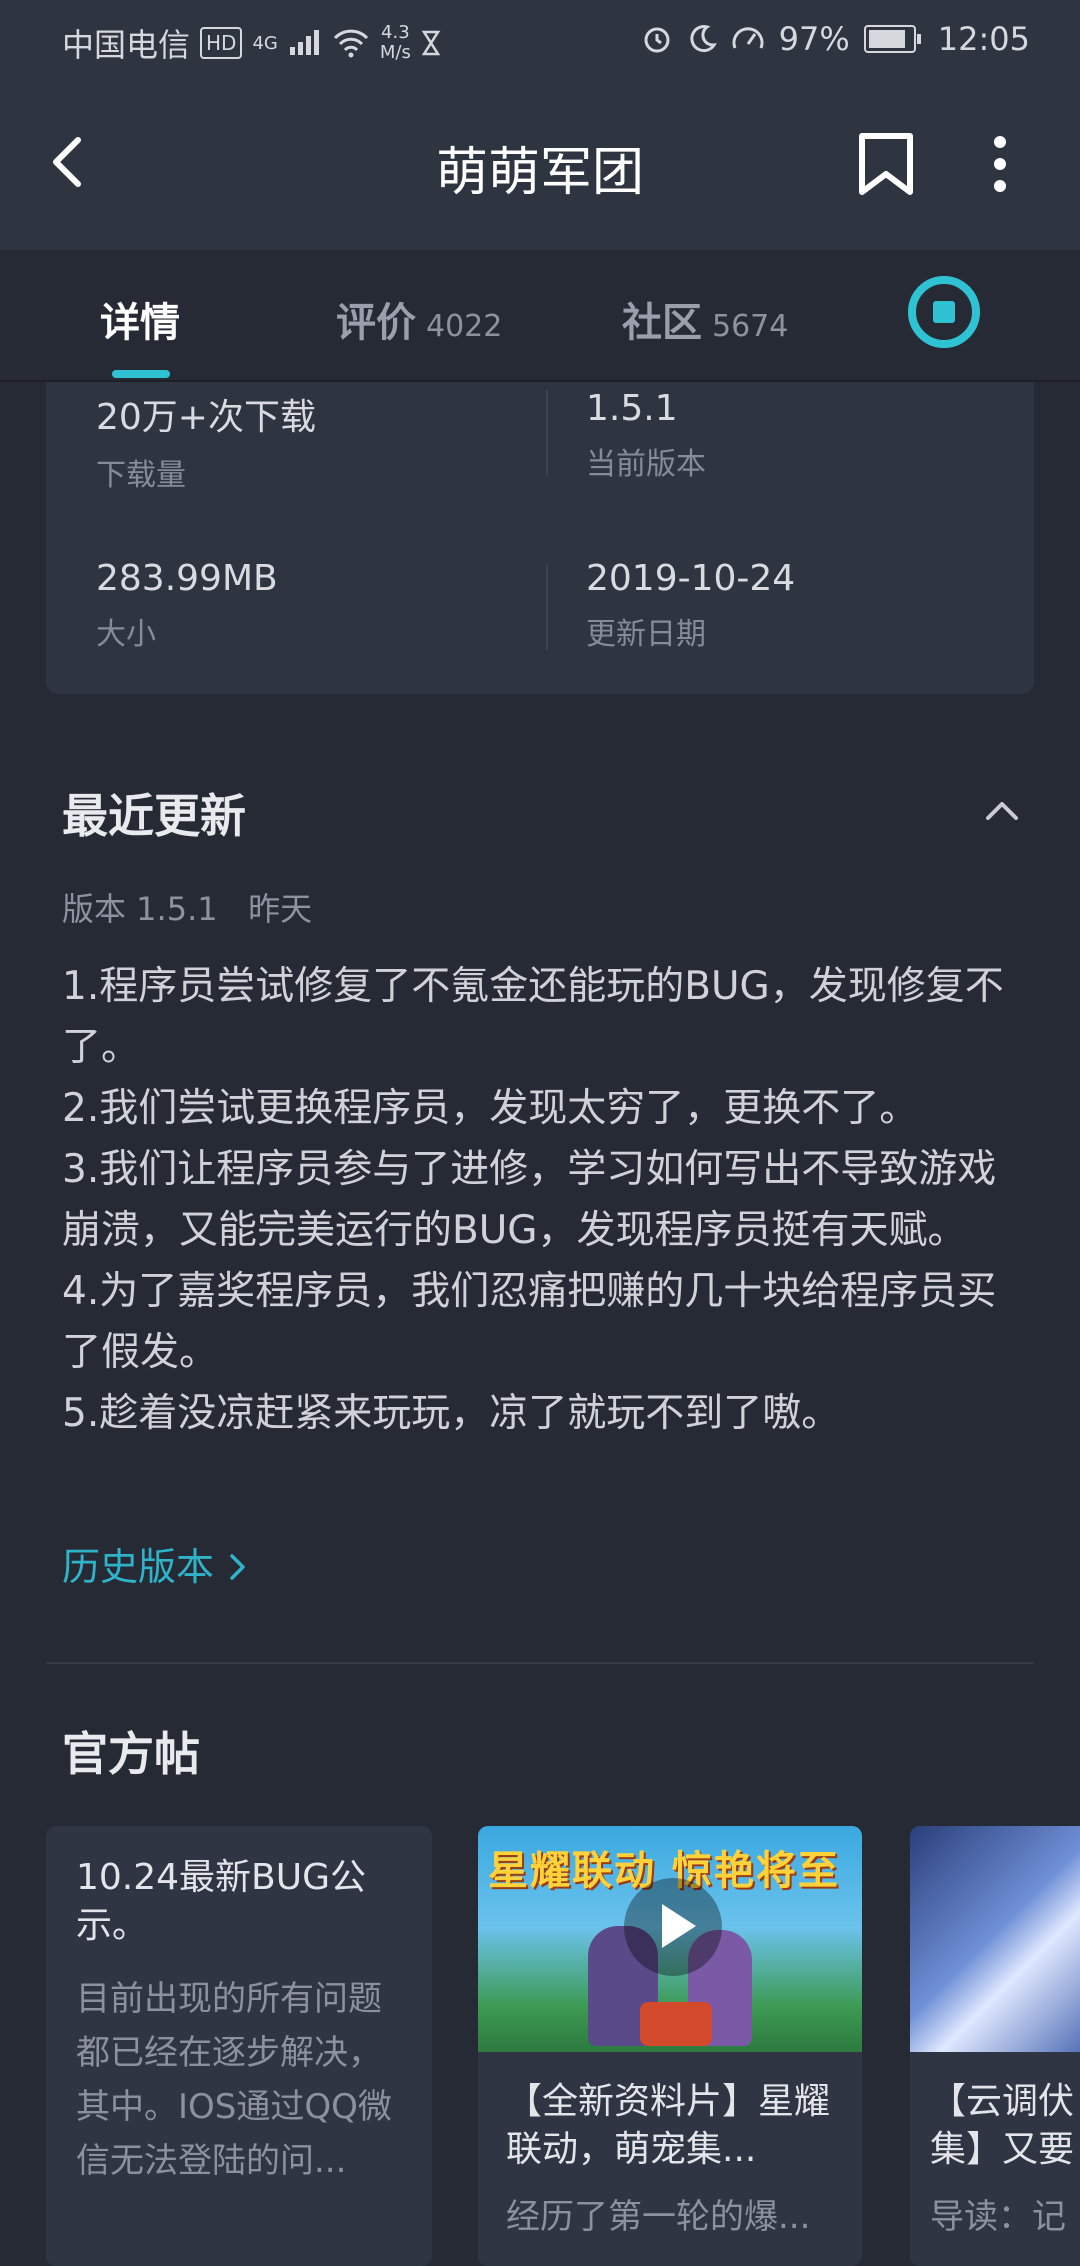 The height and width of the screenshot is (2266, 1080). What do you see at coordinates (814, 39) in the screenshot?
I see `battery-percent: 97%` at bounding box center [814, 39].